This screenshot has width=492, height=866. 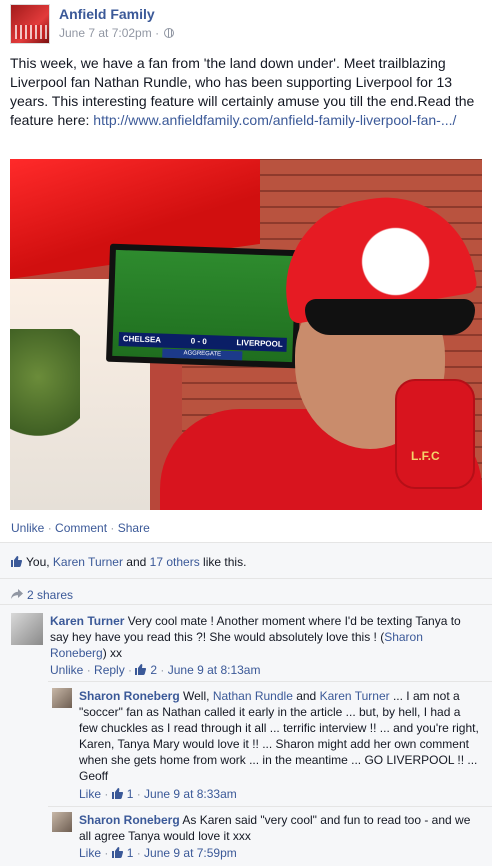 I want to click on reply-meta: Like · 1 · June 9 at 7:59pm, so click(x=158, y=853).